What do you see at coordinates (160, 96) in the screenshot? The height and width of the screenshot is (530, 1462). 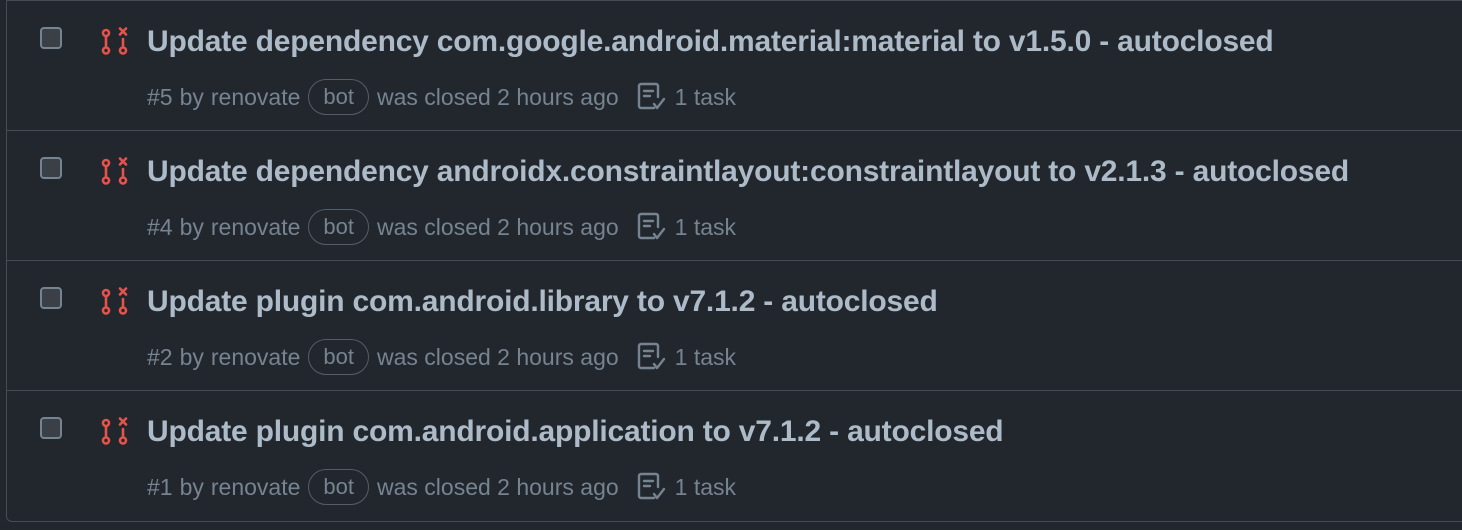 I see `pull-request-number: #5` at bounding box center [160, 96].